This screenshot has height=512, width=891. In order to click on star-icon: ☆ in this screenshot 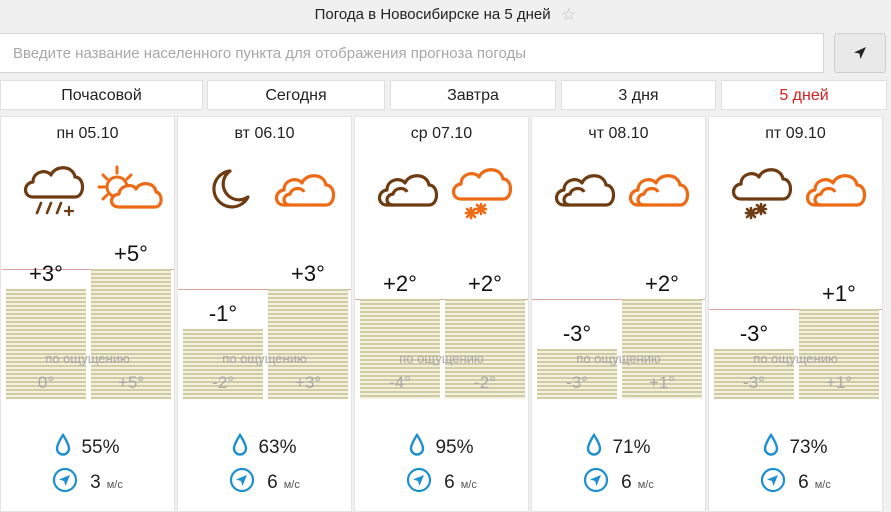, I will do `click(568, 15)`.